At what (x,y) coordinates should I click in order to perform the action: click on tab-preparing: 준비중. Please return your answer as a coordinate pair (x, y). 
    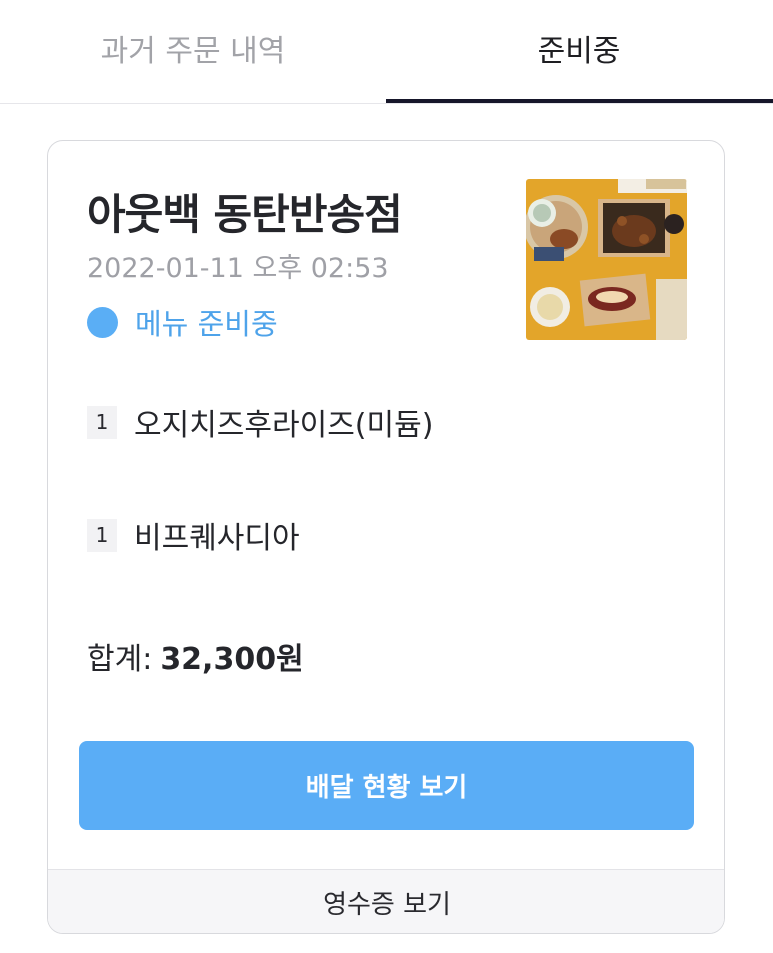
    Looking at the image, I should click on (579, 52).